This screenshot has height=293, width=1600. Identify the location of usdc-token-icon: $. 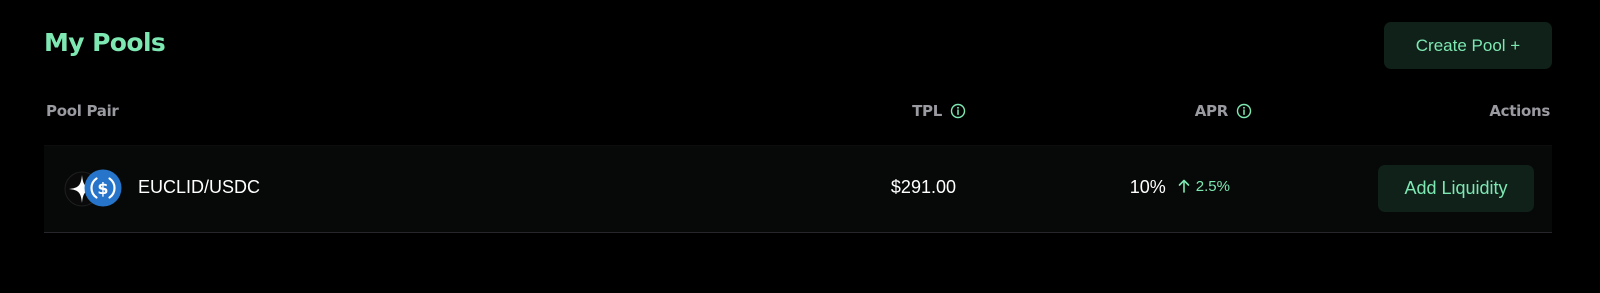
(103, 188).